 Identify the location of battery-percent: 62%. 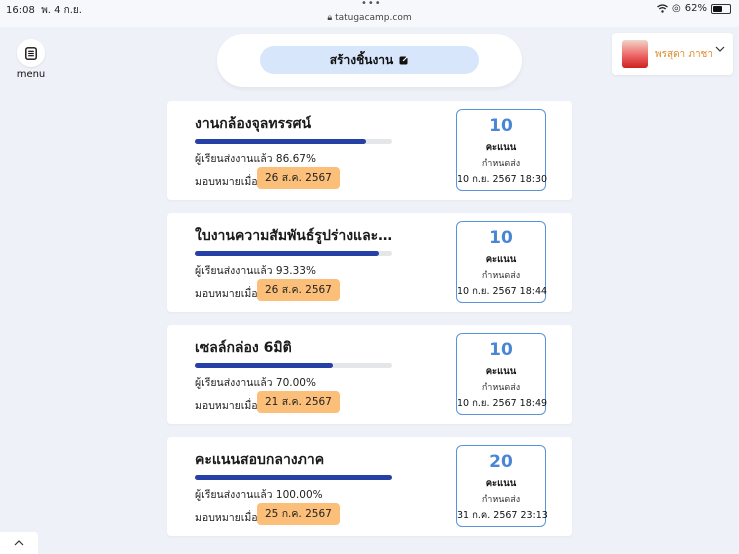
(695, 8).